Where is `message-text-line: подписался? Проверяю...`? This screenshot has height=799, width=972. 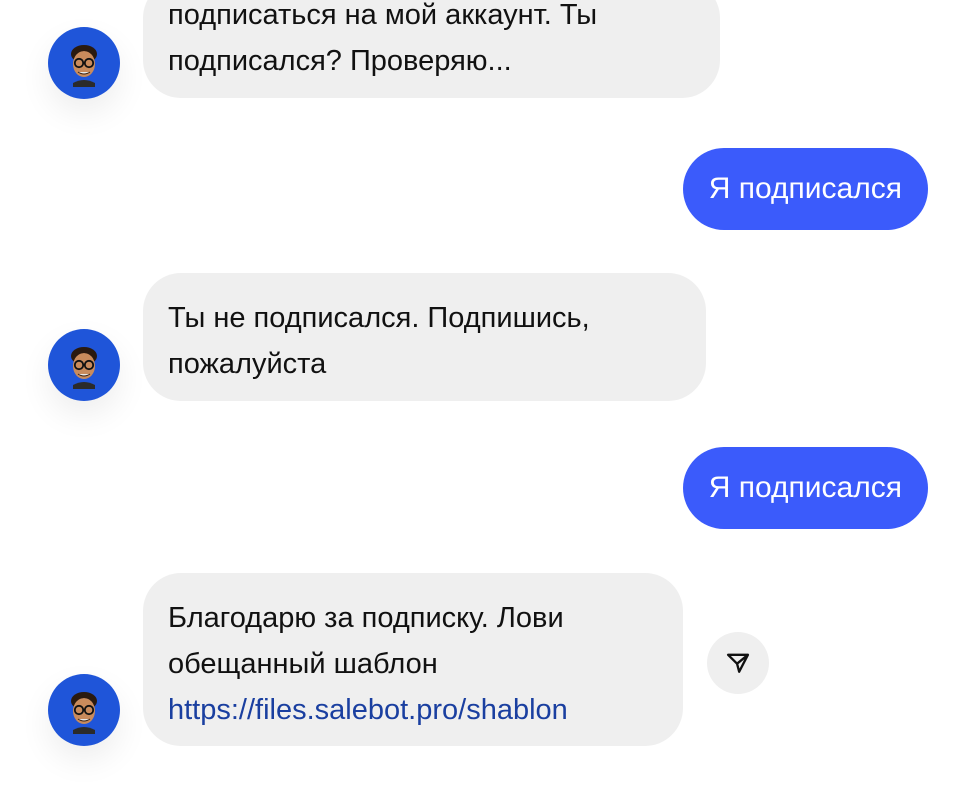
message-text-line: подписался? Проверяю... is located at coordinates (340, 61).